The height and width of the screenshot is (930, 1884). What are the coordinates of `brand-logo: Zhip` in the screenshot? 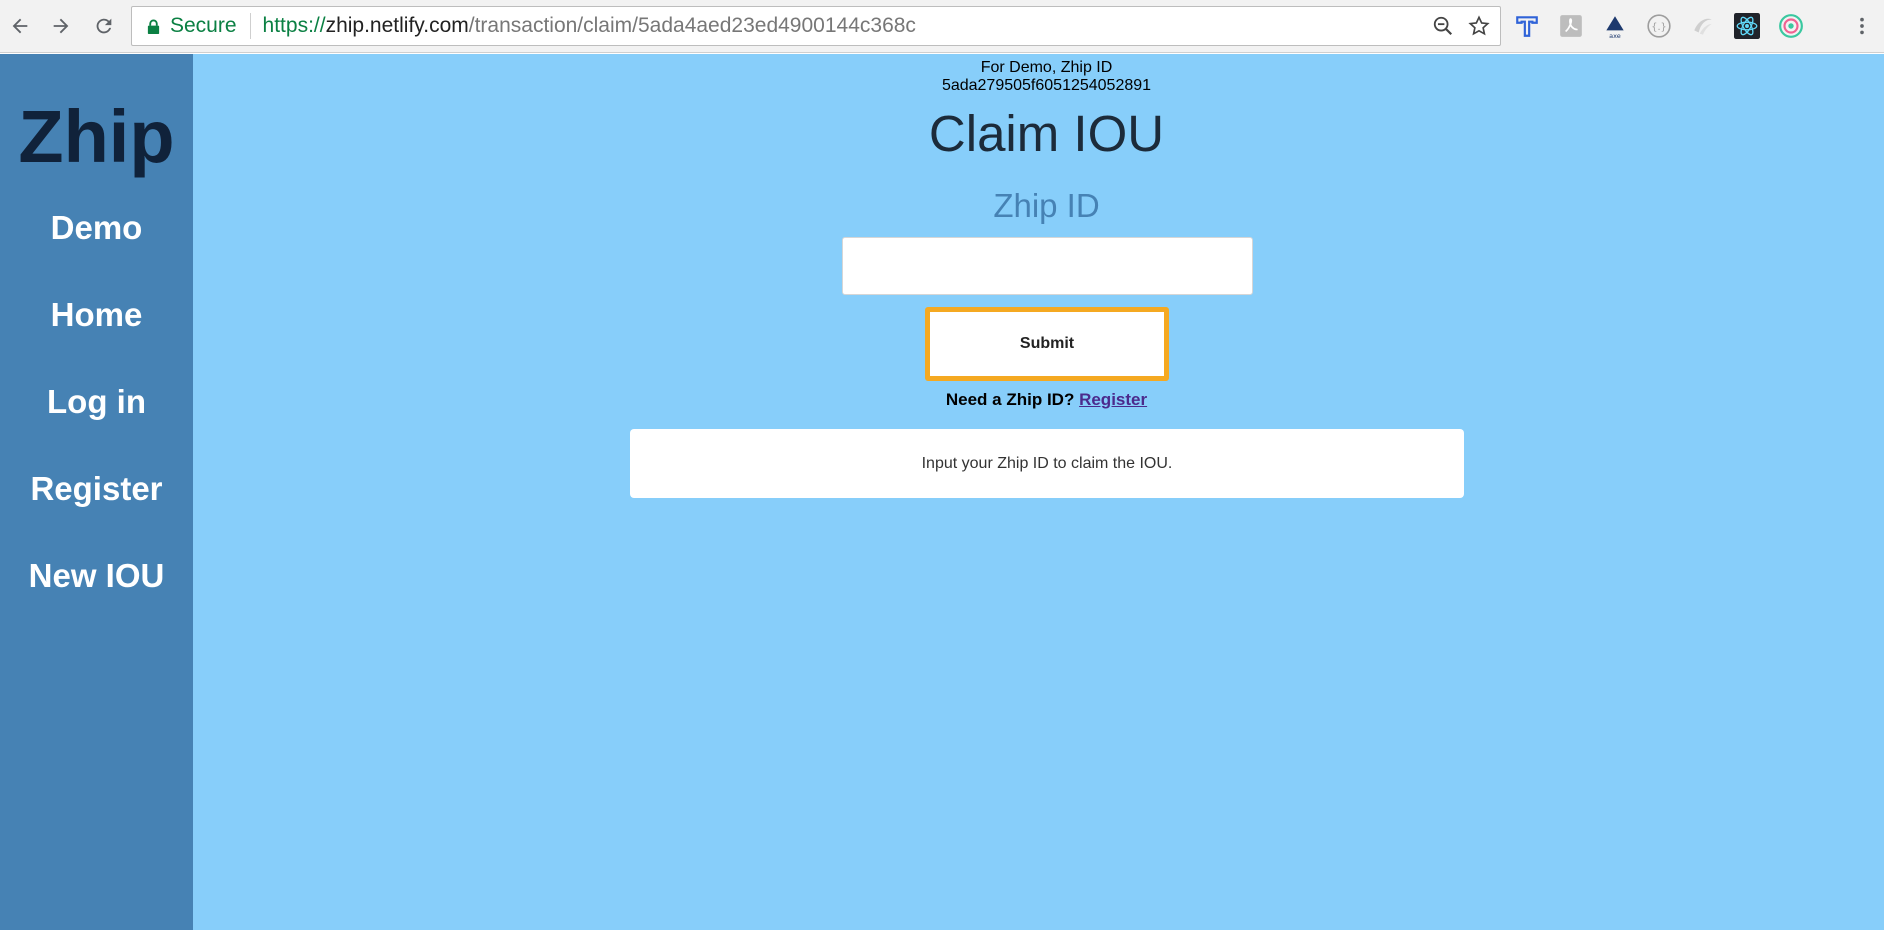 It's located at (96, 137).